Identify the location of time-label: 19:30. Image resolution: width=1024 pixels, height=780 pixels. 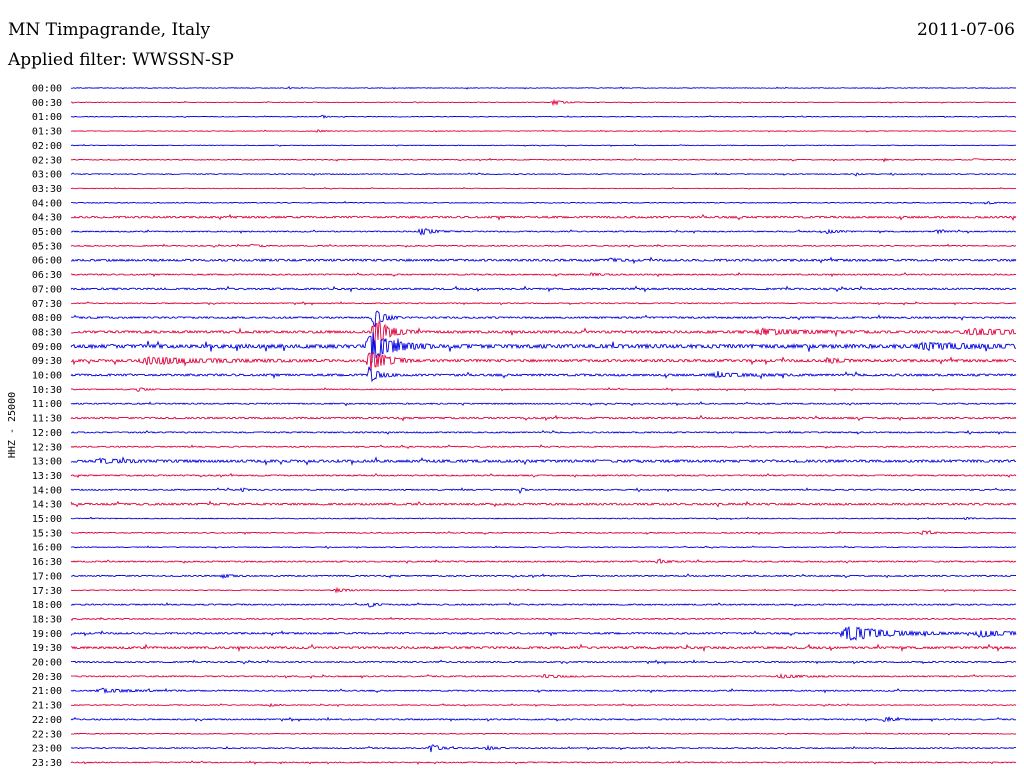
(47, 648).